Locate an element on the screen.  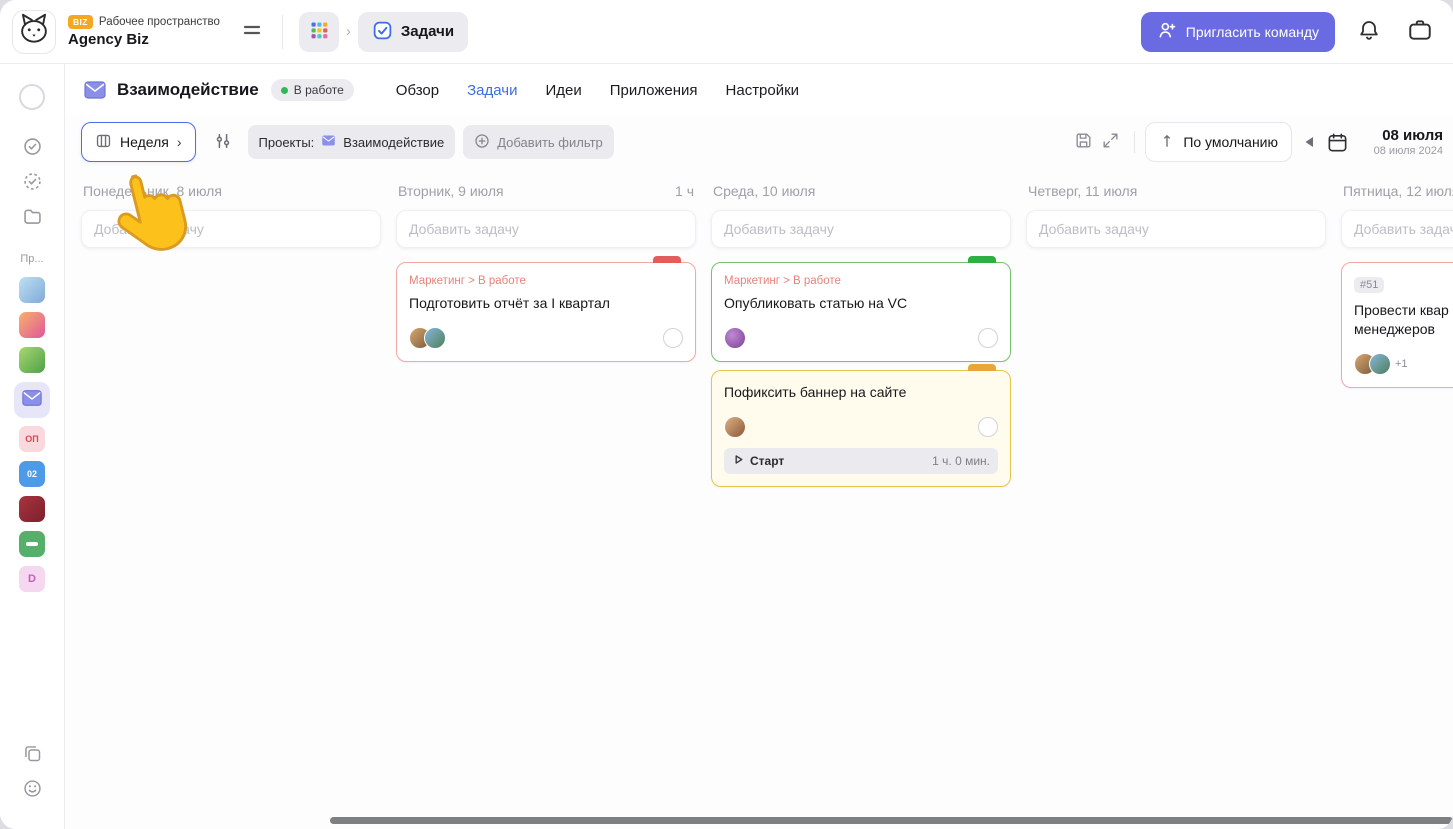
project-envelope-icon is located at coordinates (95, 90).